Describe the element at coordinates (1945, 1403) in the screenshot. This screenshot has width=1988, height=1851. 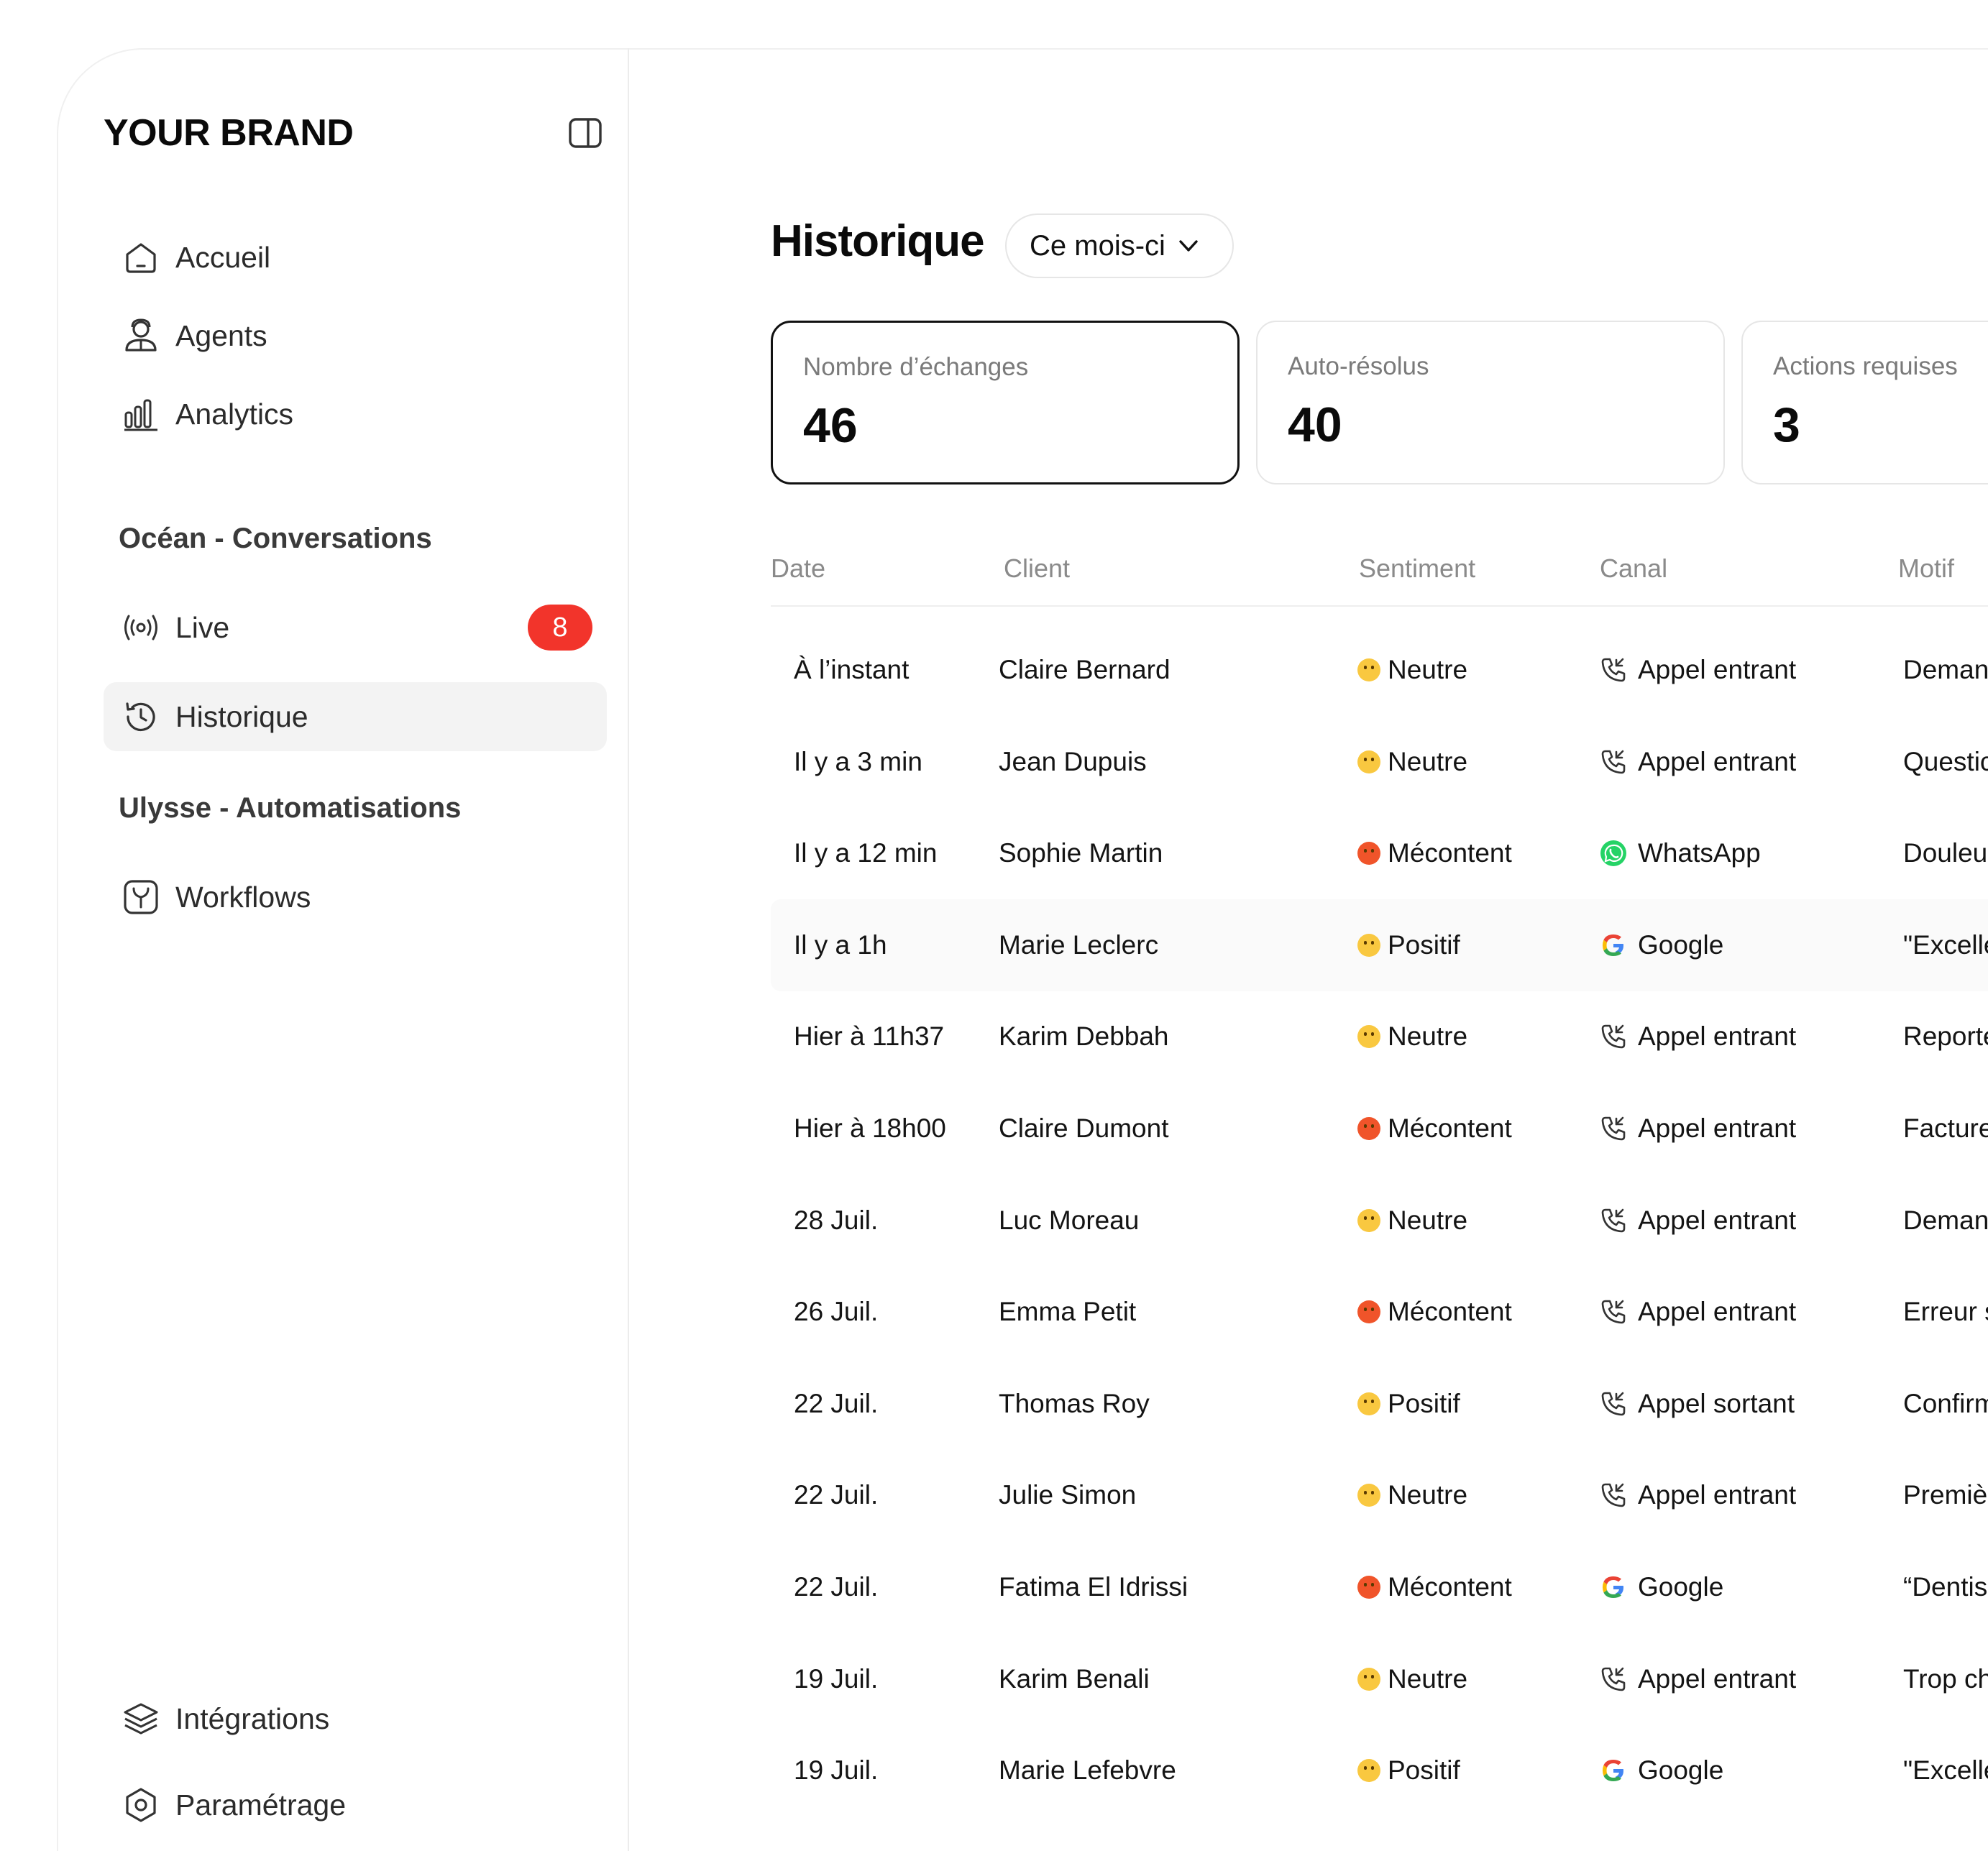
I see `cell-motif: Confirm` at that location.